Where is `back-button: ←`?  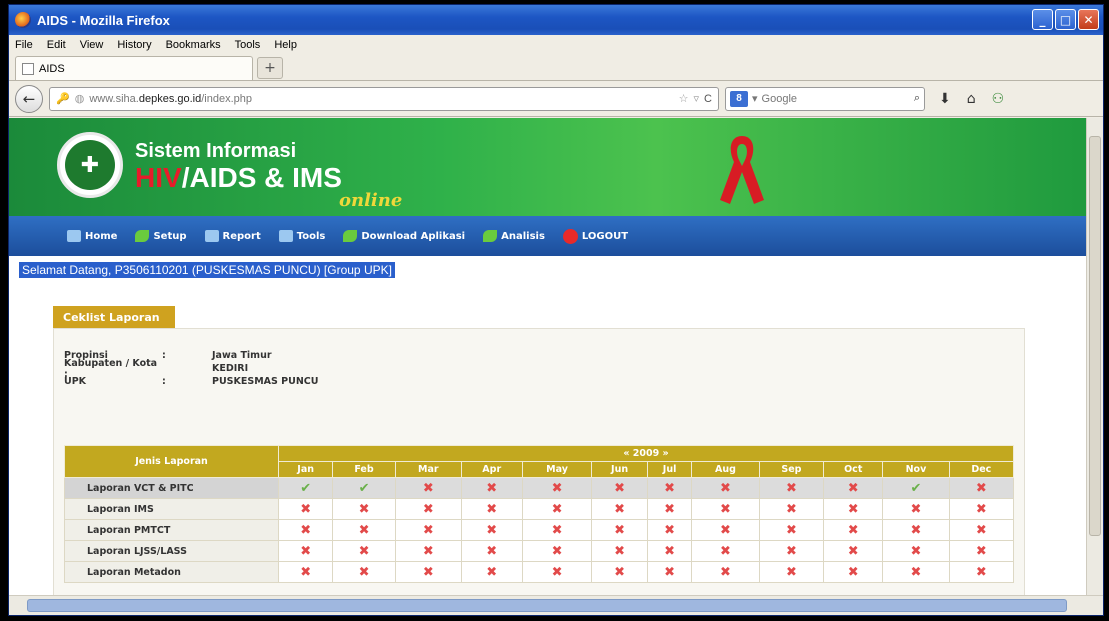 back-button: ← is located at coordinates (29, 98).